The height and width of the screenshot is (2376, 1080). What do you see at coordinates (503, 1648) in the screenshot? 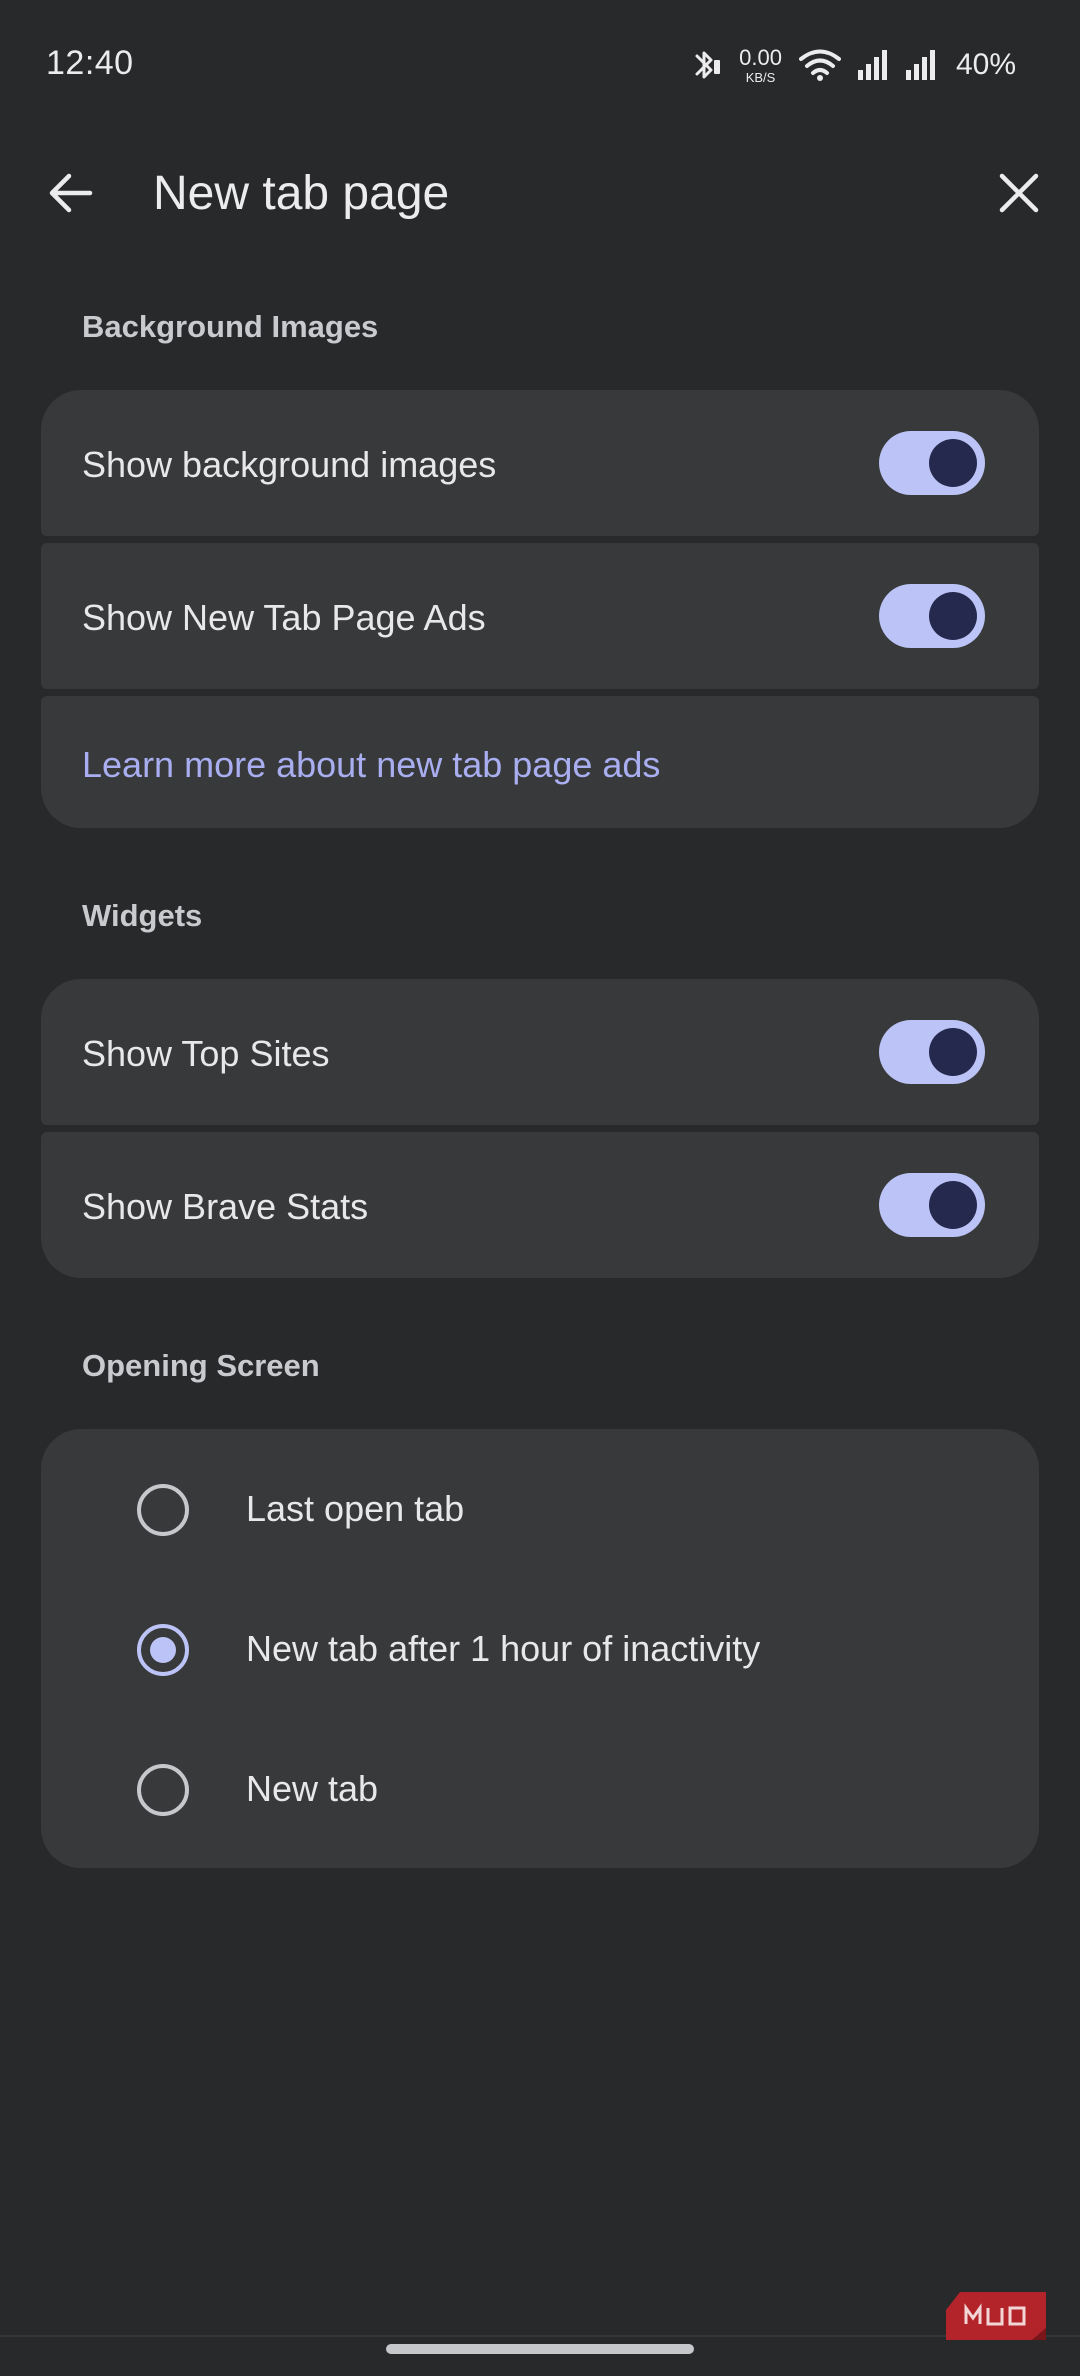
I see `radio-label: New tab after 1 hour of inactivity` at bounding box center [503, 1648].